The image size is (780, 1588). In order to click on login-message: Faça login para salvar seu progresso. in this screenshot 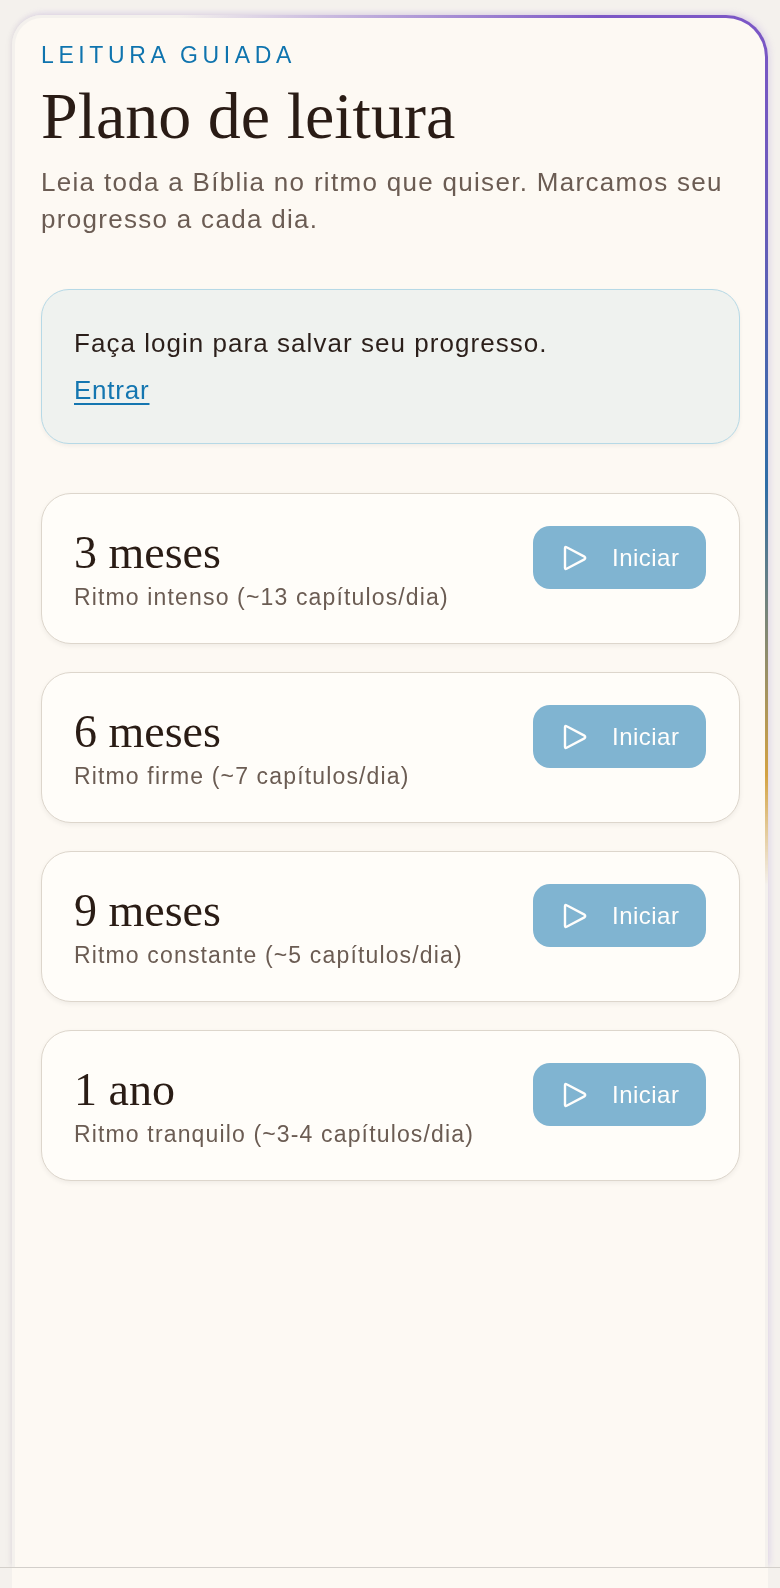, I will do `click(311, 343)`.